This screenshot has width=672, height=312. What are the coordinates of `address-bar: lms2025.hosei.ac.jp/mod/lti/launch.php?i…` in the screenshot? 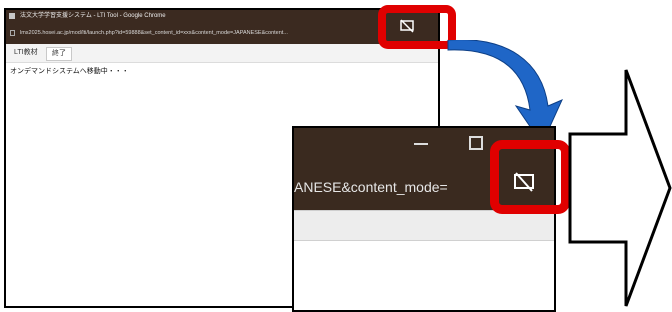 It's located at (222, 33).